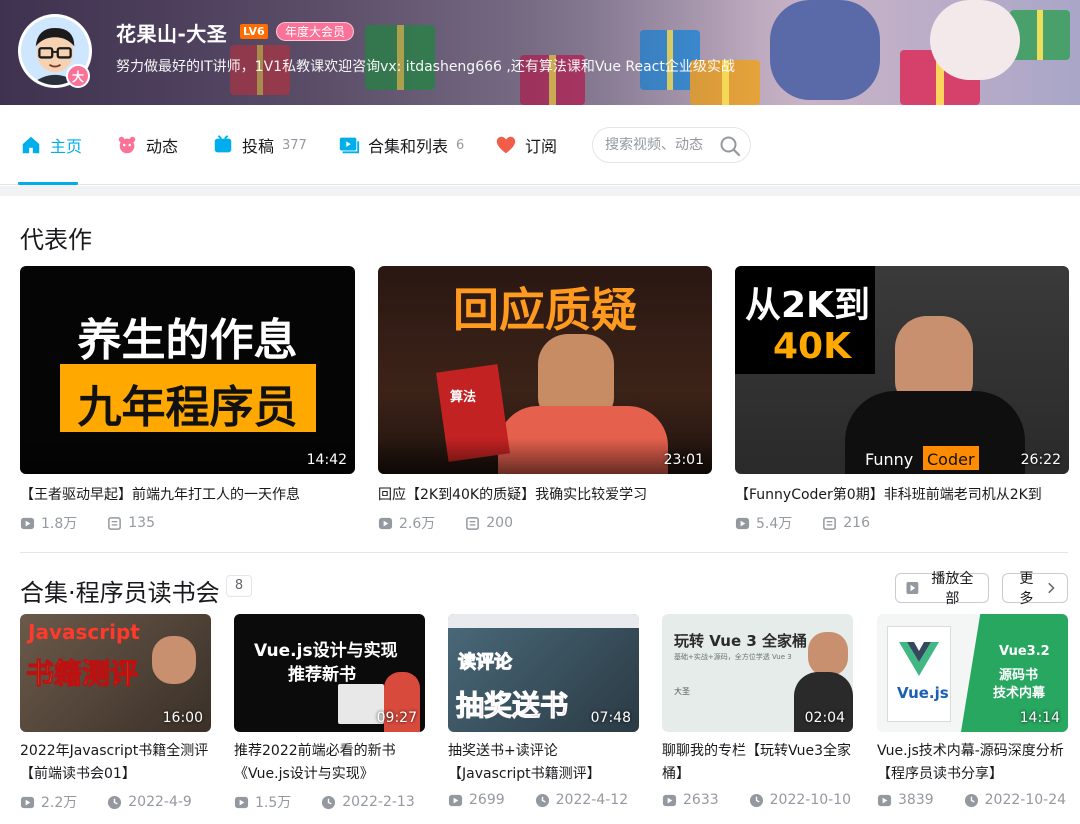 This screenshot has height=824, width=1080. What do you see at coordinates (329, 673) in the screenshot?
I see `video-thumbnail: Vue.js设计与实现 推荐新书 09:27` at bounding box center [329, 673].